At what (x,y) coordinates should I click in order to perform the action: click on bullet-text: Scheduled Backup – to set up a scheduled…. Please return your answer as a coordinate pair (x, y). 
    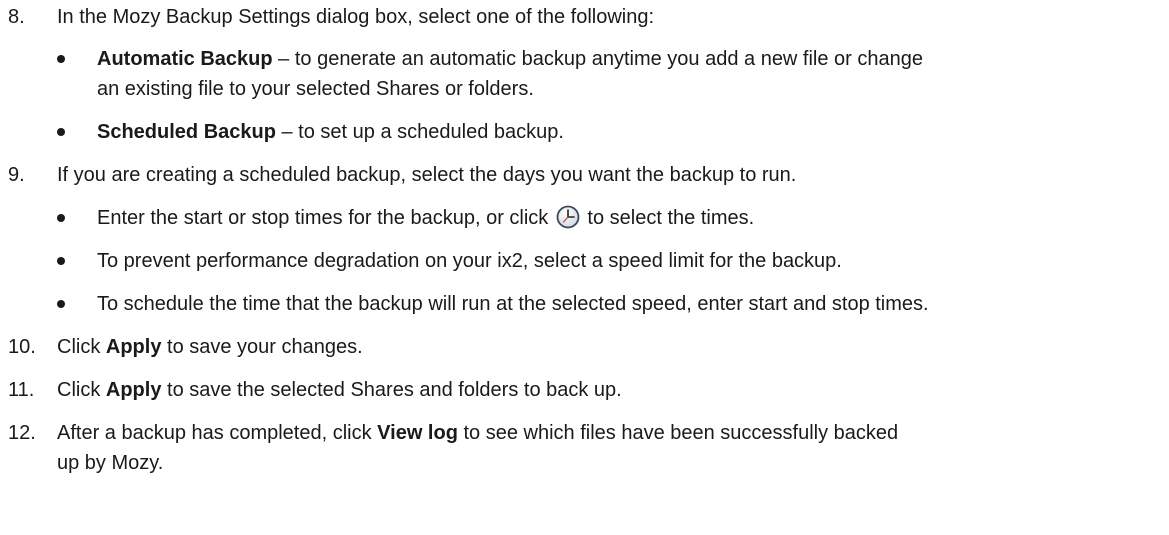
    Looking at the image, I should click on (629, 132).